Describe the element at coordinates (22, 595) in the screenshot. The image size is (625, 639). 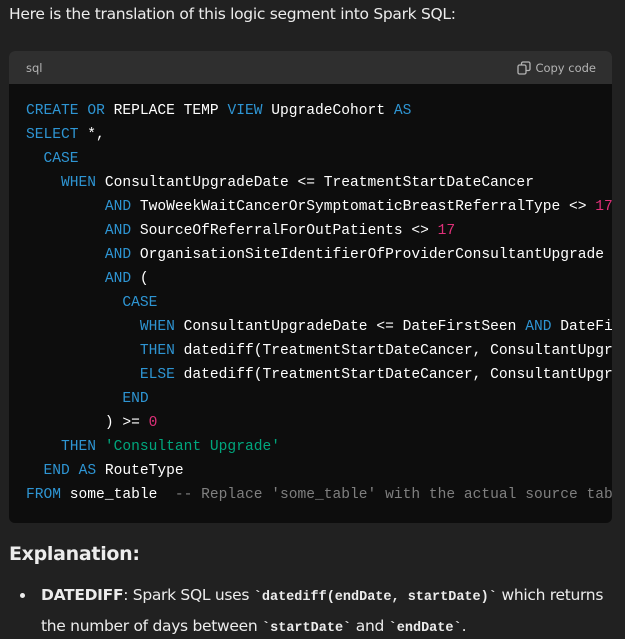
I see `bullet-icon` at that location.